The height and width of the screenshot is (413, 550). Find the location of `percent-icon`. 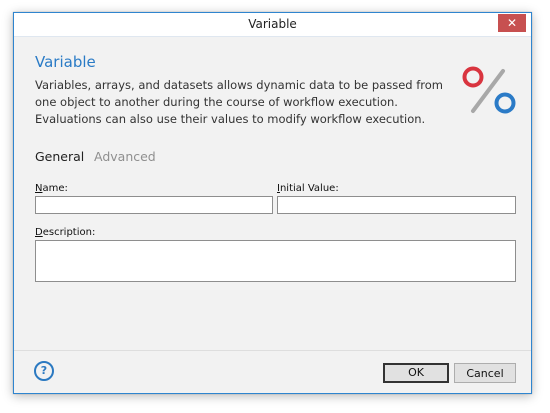

percent-icon is located at coordinates (489, 90).